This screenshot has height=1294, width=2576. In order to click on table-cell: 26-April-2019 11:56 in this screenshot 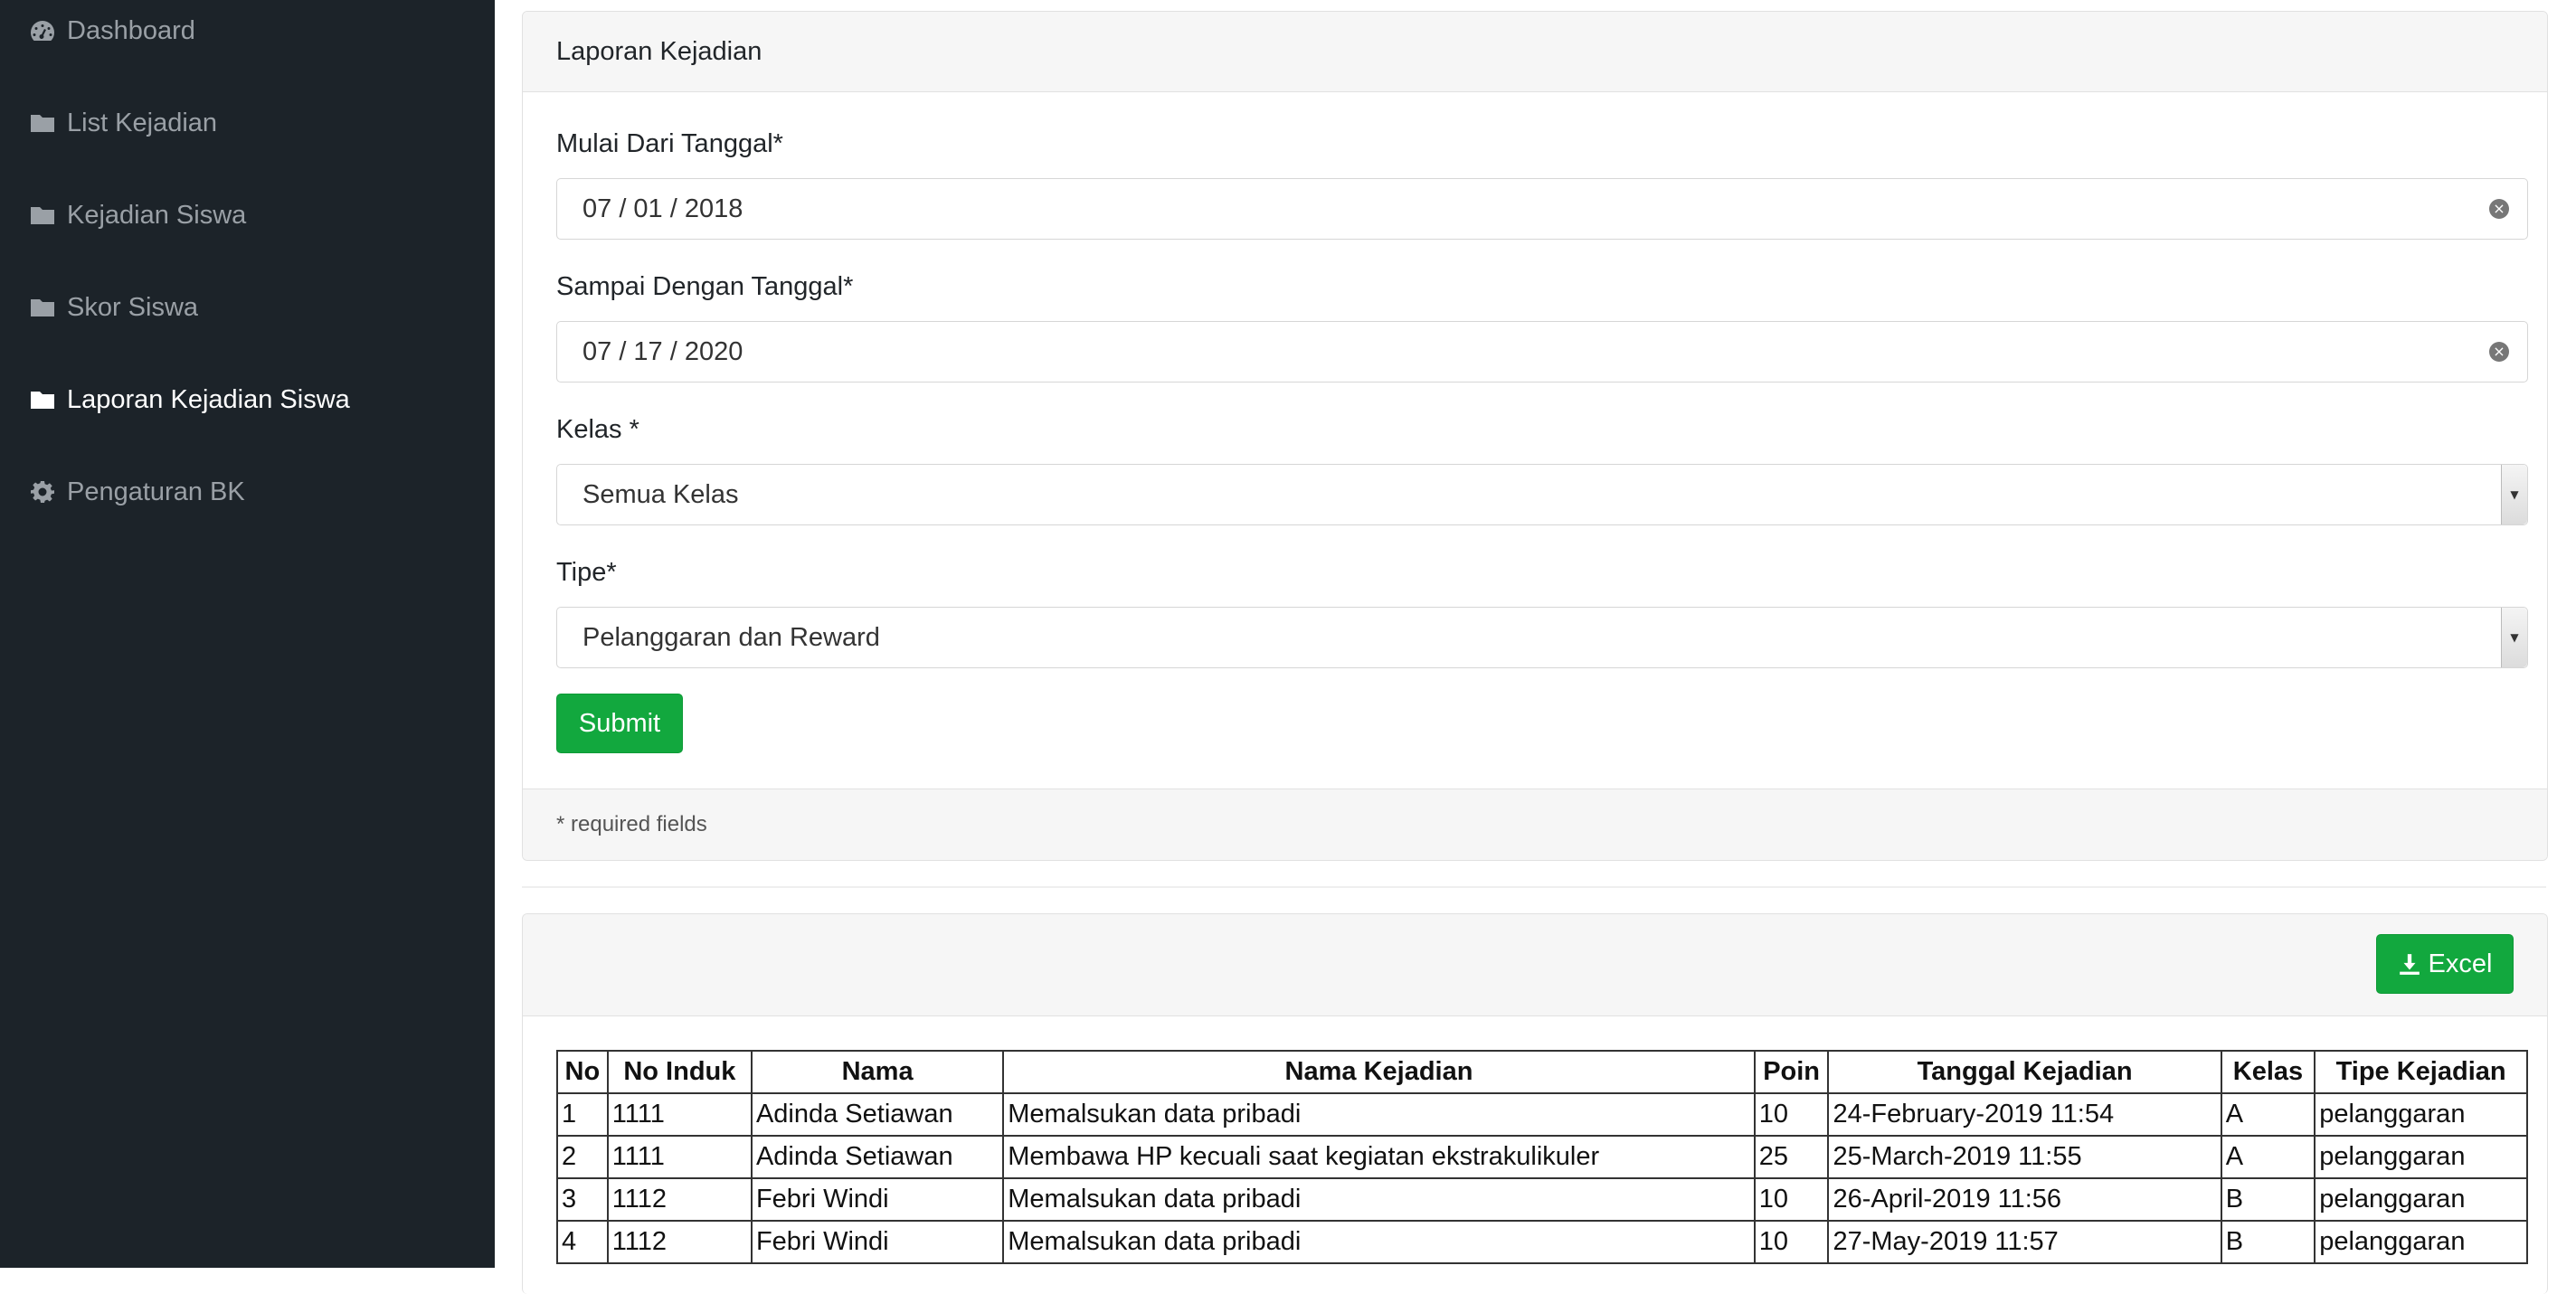, I will do `click(2025, 1200)`.